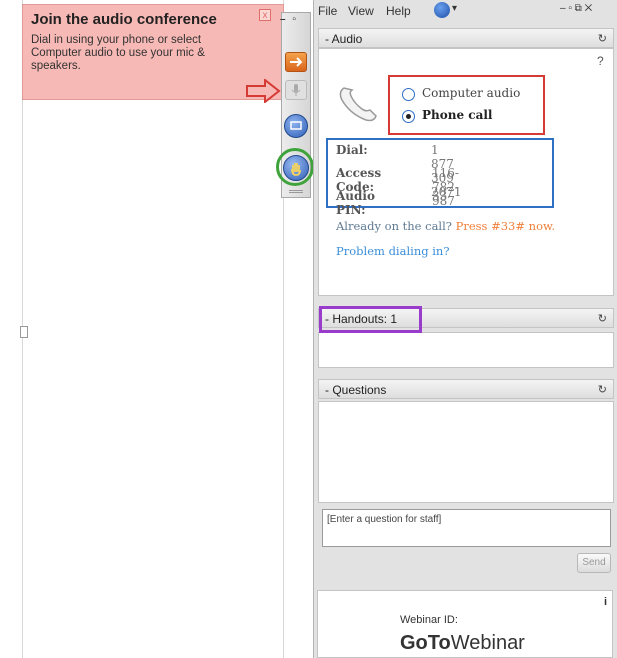 The width and height of the screenshot is (617, 658). What do you see at coordinates (289, 19) in the screenshot?
I see `toolbar-window-controls: – ▫` at bounding box center [289, 19].